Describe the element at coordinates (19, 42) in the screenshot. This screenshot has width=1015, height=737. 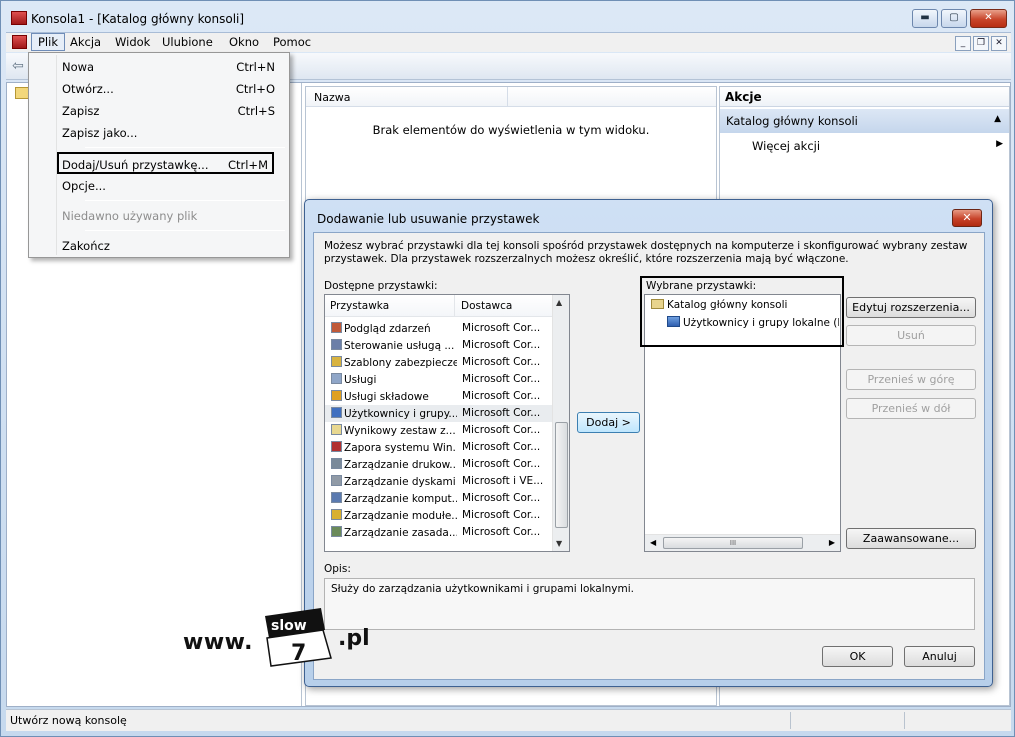
I see `document-icon` at that location.